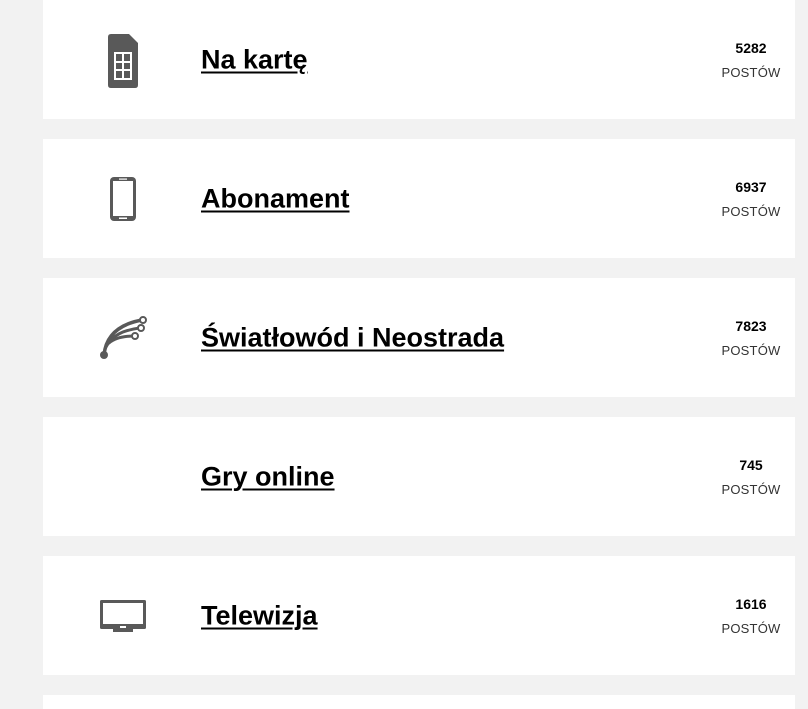 The height and width of the screenshot is (709, 808). I want to click on post-count: 745, so click(751, 464).